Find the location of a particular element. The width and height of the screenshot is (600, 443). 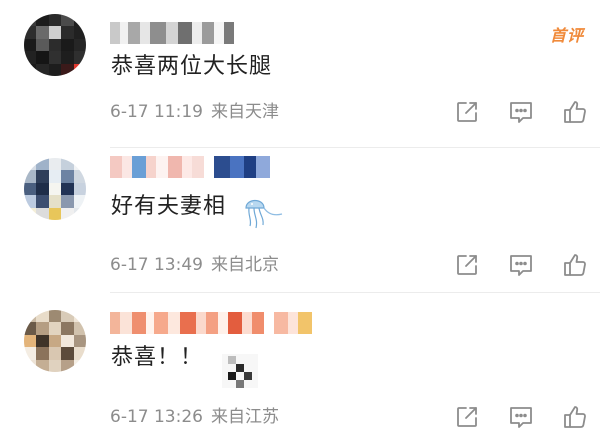

comment-meta: 6-17 13:26 来自江苏 is located at coordinates (194, 417).